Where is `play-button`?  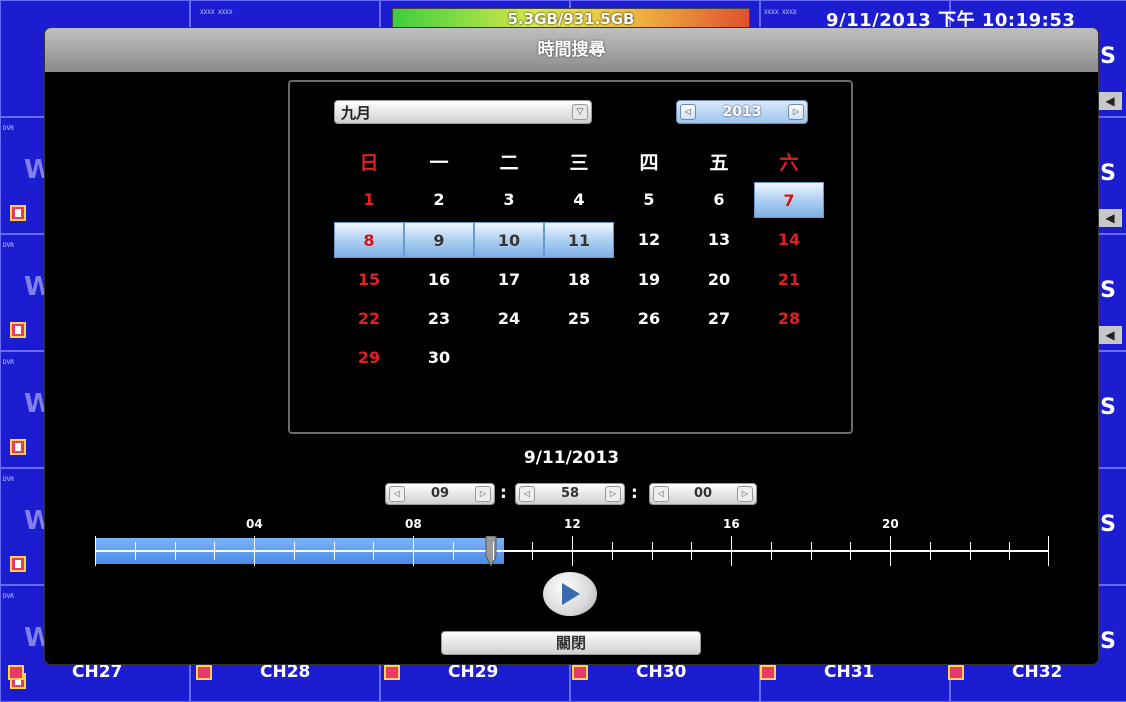 play-button is located at coordinates (570, 594).